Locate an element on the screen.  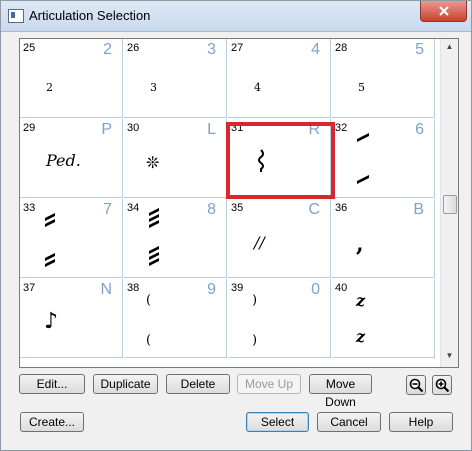
articulation-cell-38: 38 9 ( ( is located at coordinates (175, 318).